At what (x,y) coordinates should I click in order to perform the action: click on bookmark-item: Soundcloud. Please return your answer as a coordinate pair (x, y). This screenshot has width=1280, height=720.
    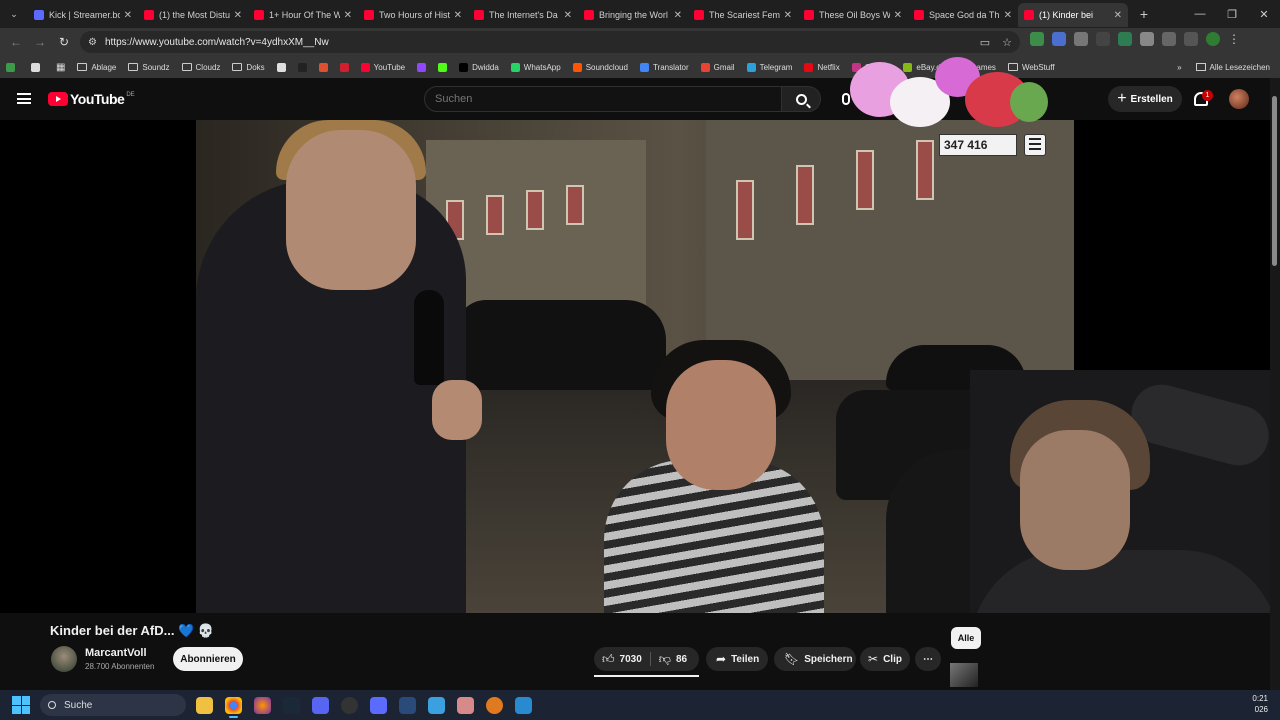
    Looking at the image, I should click on (600, 67).